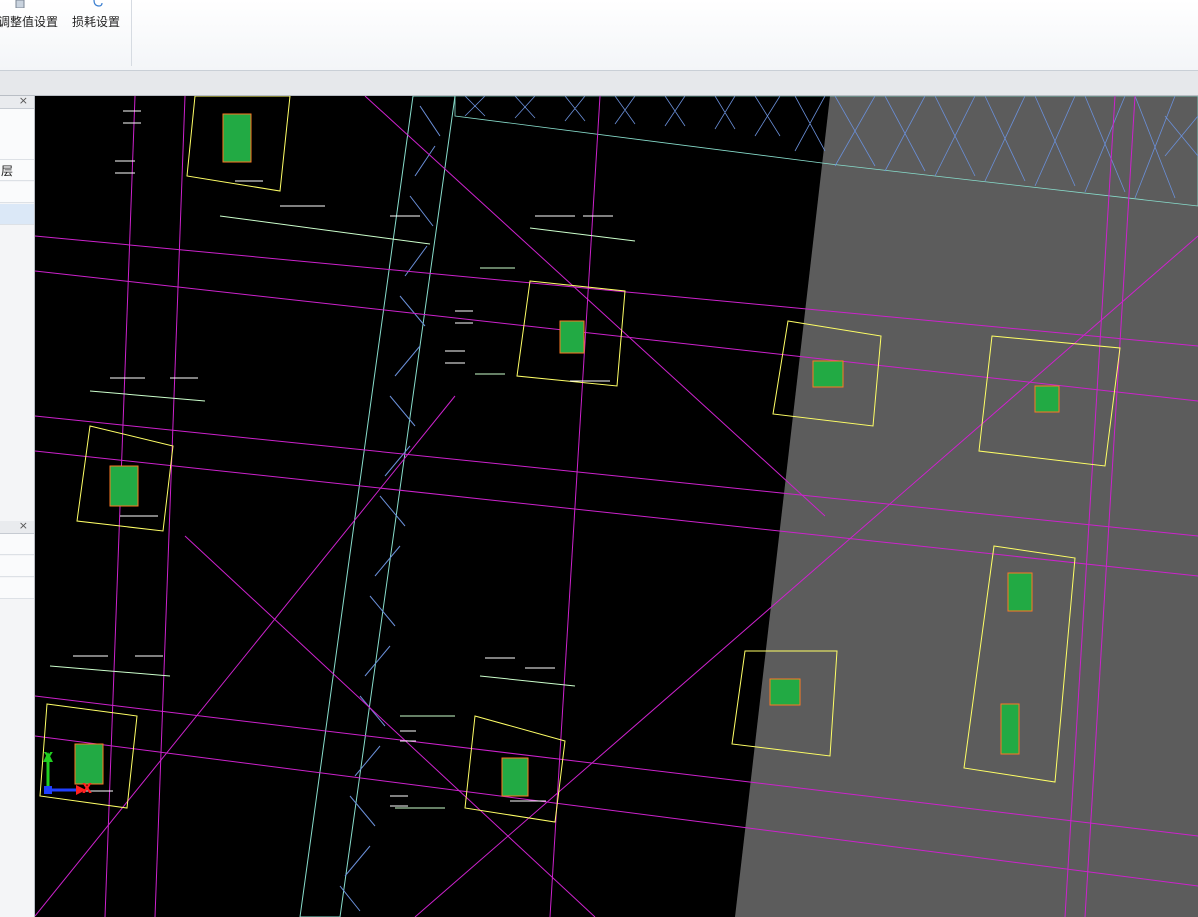 This screenshot has height=917, width=1198. What do you see at coordinates (599, 35) in the screenshot?
I see `ribbon-toolbar: 调整值设置 损耗设置` at bounding box center [599, 35].